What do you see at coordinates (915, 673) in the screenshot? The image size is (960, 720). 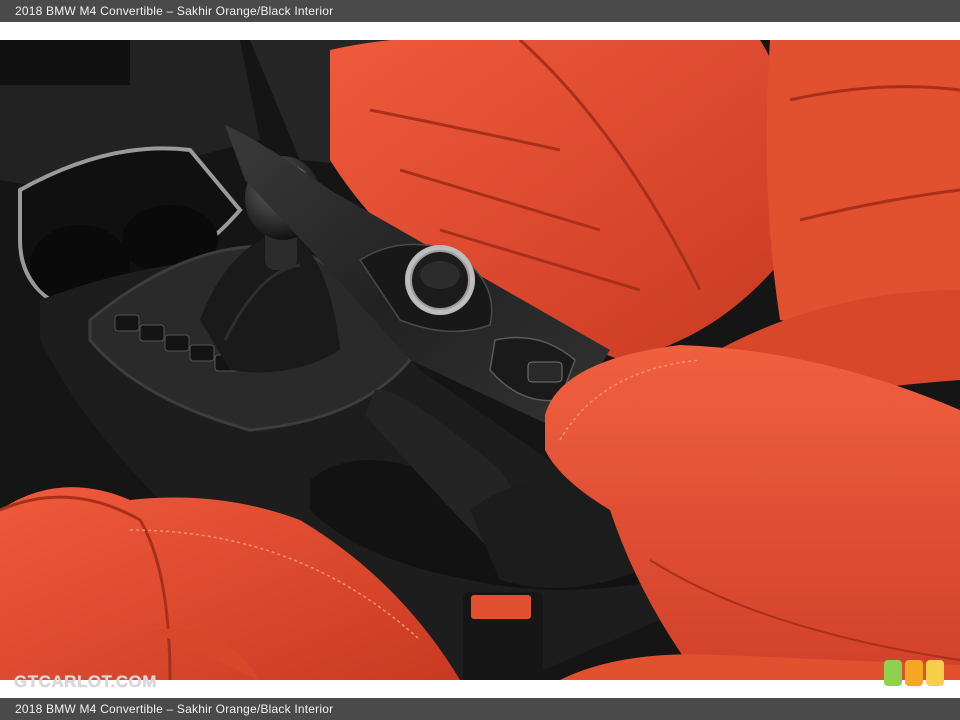 I see `site-logo-icon` at bounding box center [915, 673].